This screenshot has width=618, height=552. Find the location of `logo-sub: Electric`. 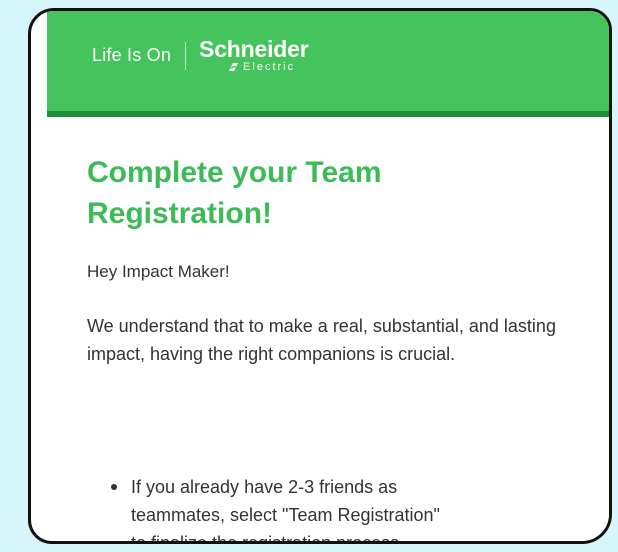

logo-sub: Electric is located at coordinates (267, 67).